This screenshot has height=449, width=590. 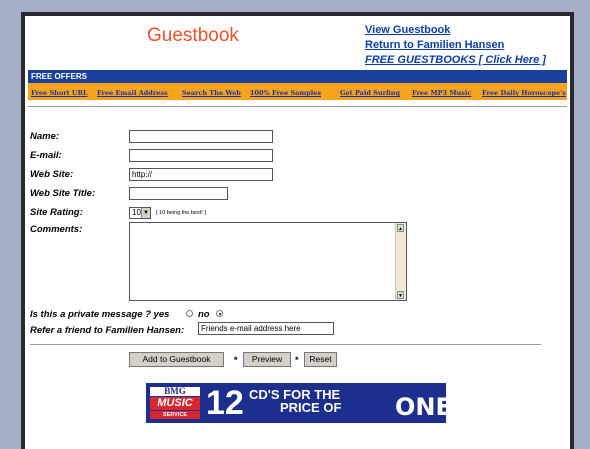 I want to click on website-title-field, so click(x=178, y=193).